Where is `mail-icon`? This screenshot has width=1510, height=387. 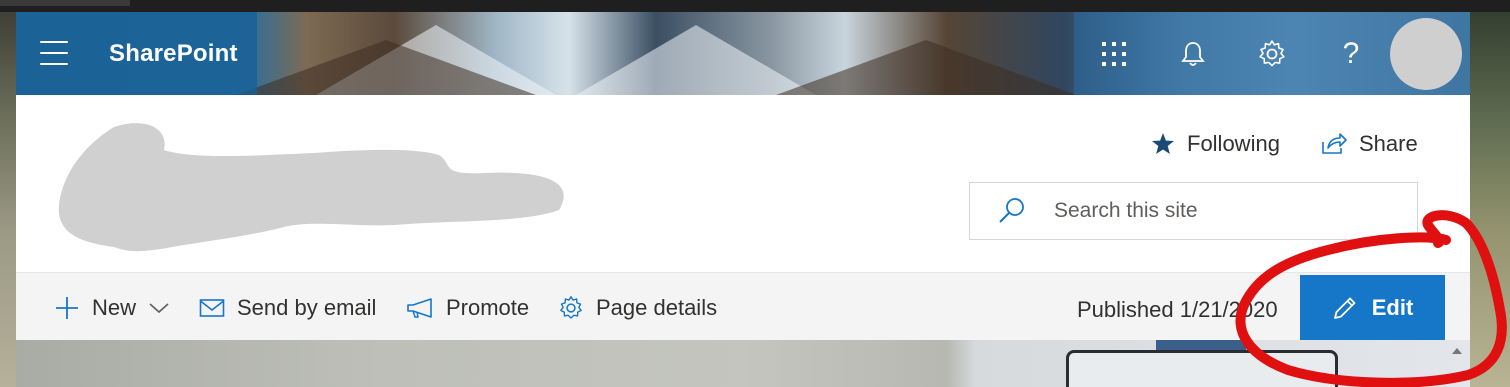 mail-icon is located at coordinates (212, 308).